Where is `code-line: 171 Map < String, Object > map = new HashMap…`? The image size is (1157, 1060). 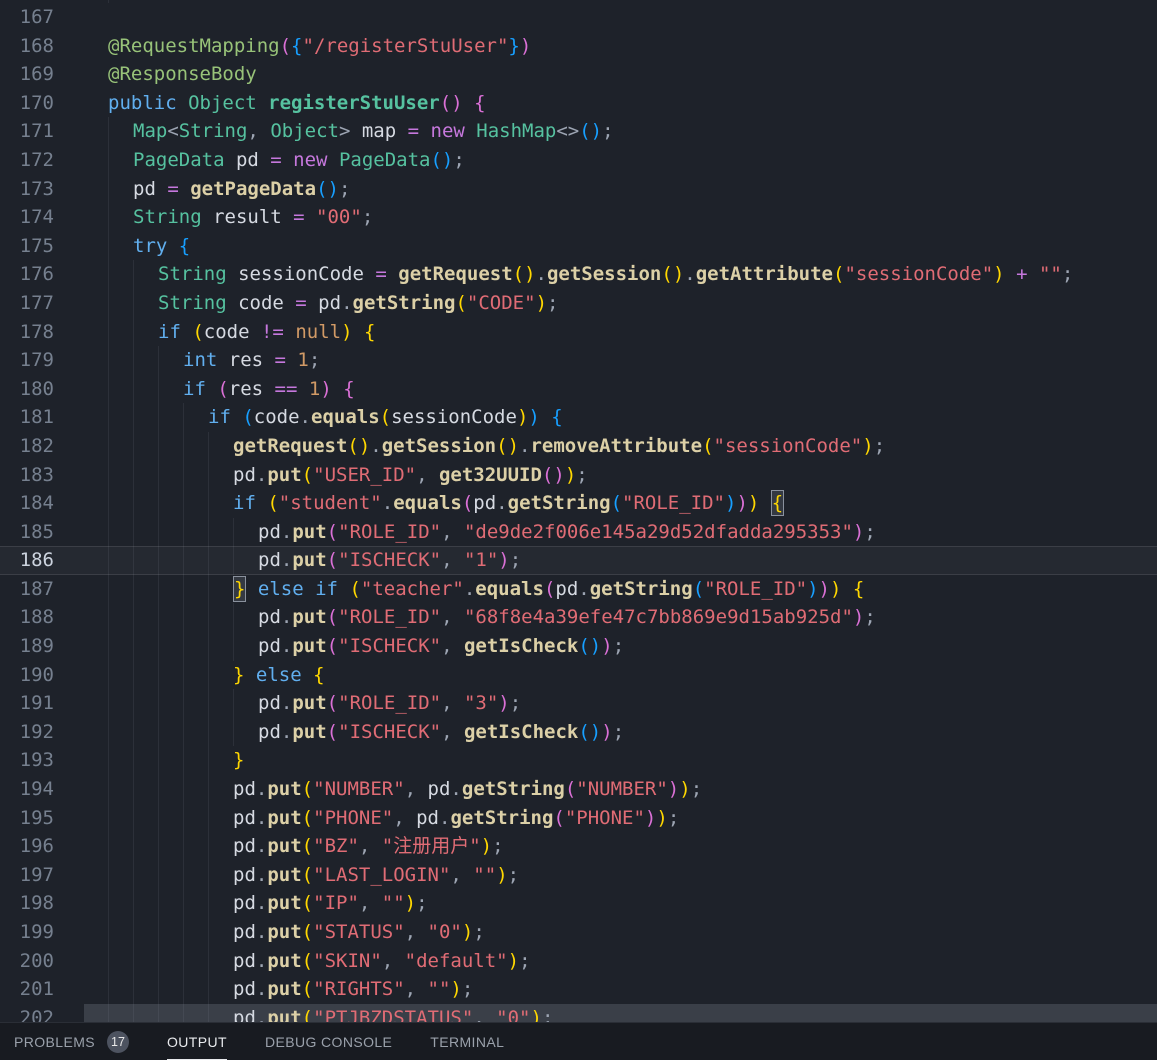
code-line: 171 Map < String, Object > map = new HashMap… is located at coordinates (578, 131).